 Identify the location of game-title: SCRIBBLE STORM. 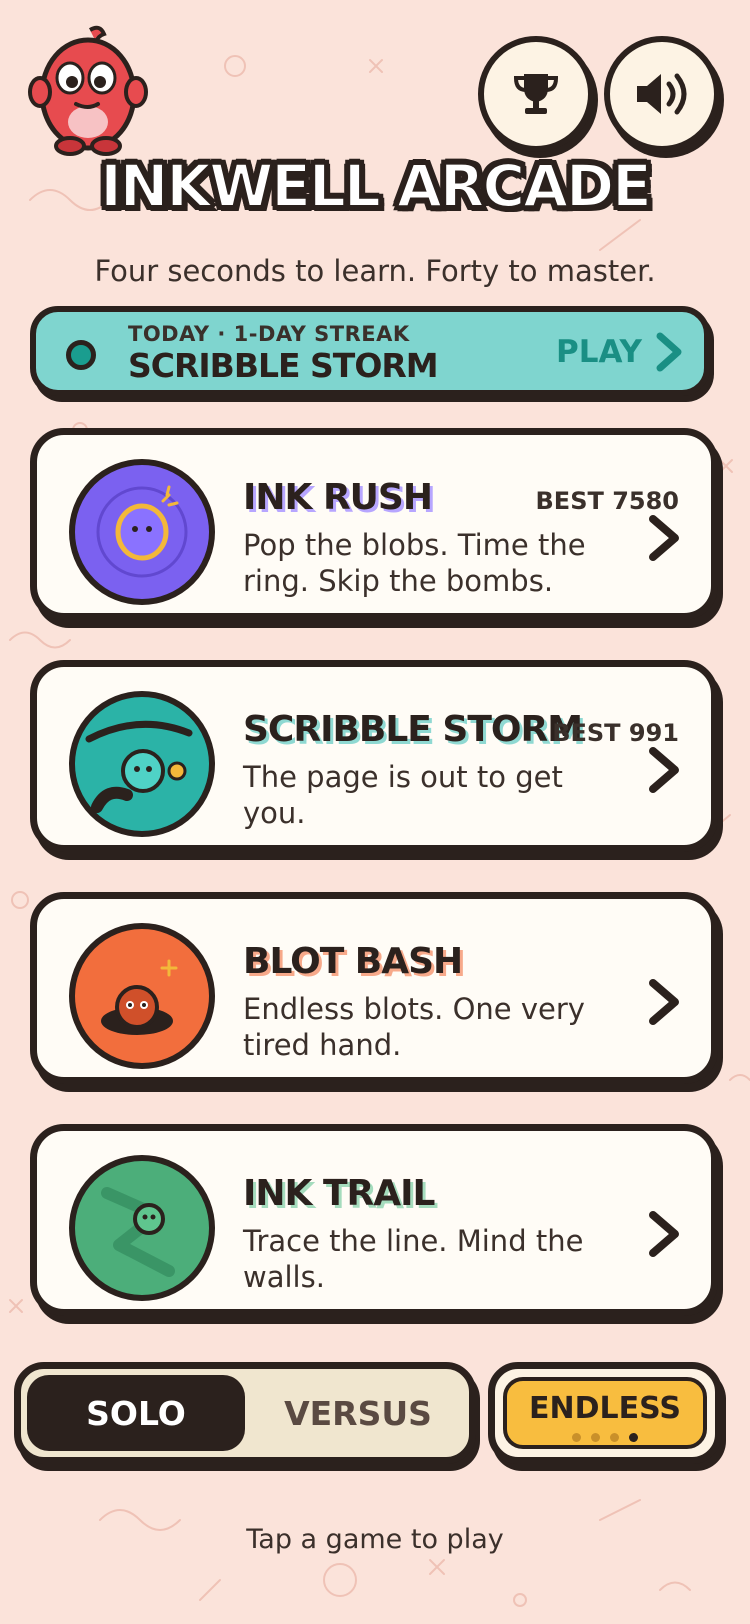
(413, 729).